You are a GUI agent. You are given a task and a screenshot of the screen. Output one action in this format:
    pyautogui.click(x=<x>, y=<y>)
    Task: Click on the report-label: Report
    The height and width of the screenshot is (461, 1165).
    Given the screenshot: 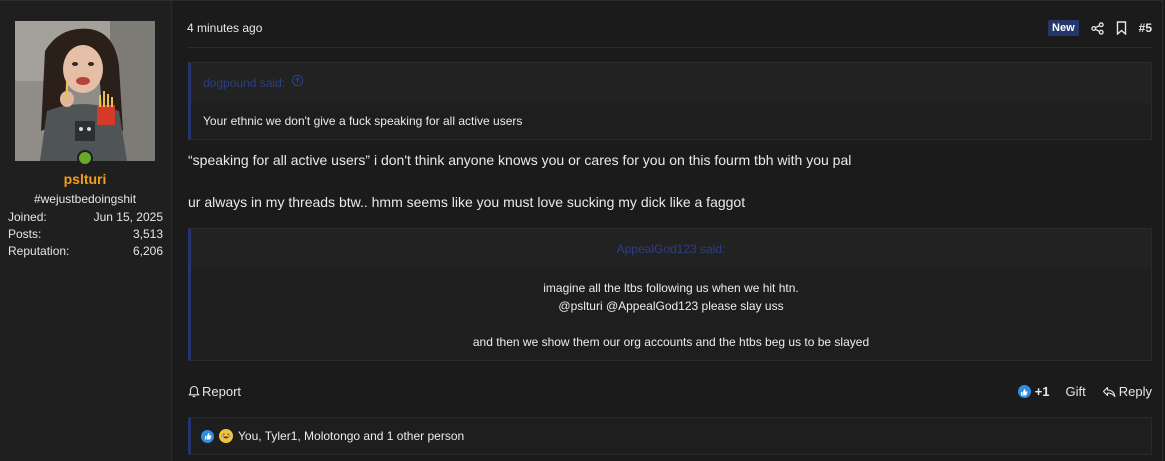 What is the action you would take?
    pyautogui.click(x=222, y=391)
    